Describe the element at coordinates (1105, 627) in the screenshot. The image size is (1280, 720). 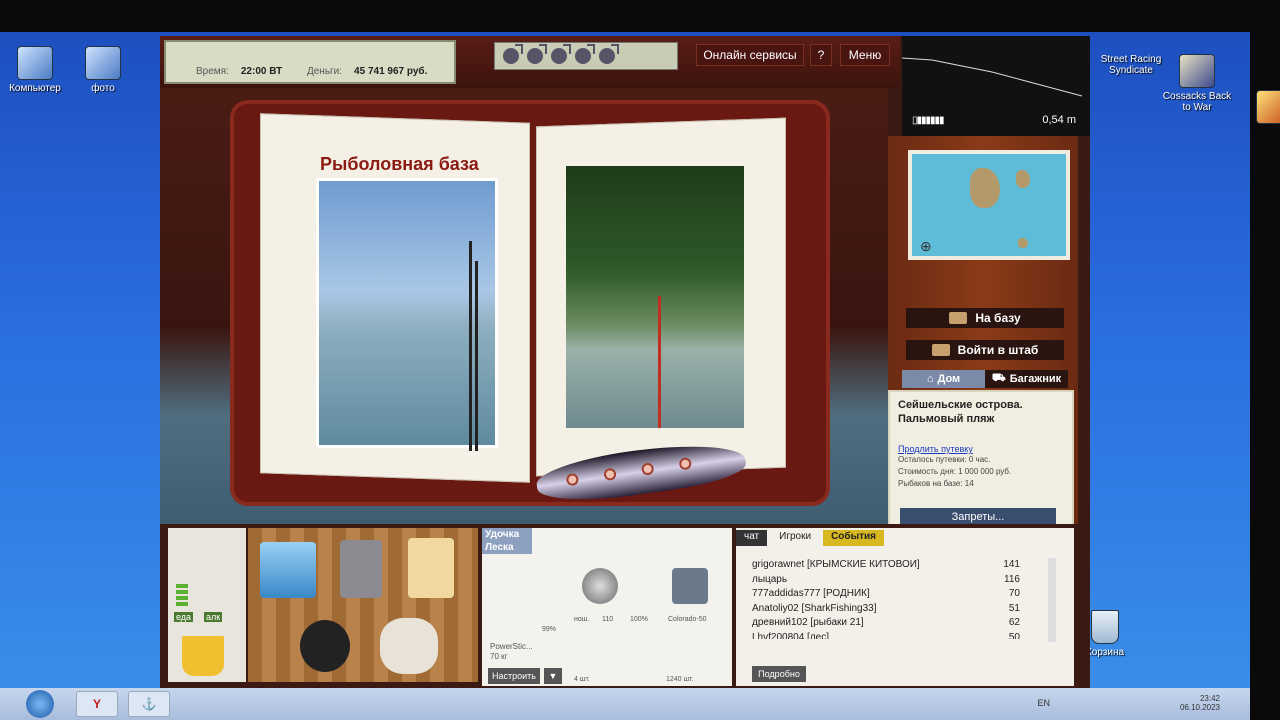
I see `recycle-bin-icon` at that location.